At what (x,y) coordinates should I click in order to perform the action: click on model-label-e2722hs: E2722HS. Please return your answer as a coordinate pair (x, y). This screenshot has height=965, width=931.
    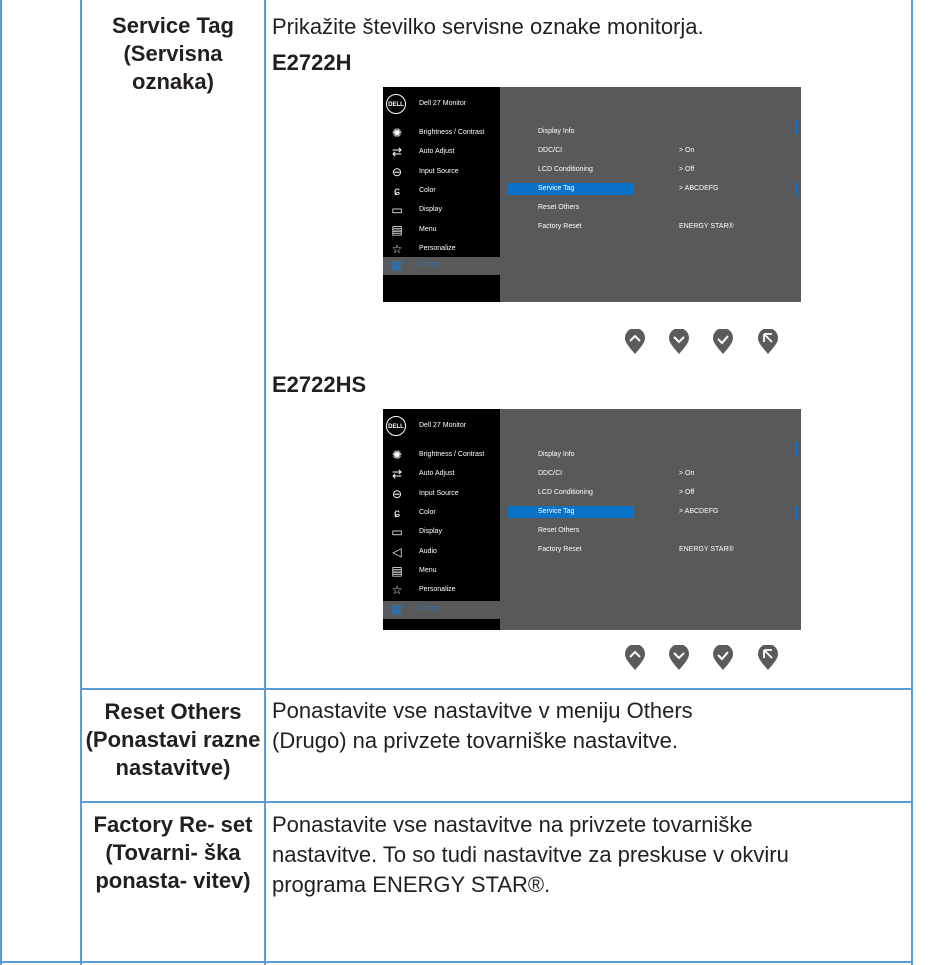
    Looking at the image, I should click on (319, 384).